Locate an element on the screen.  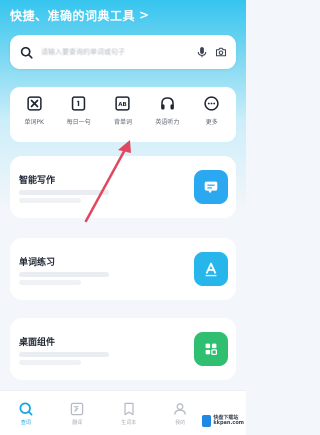
tab-search: 查词 is located at coordinates (26, 413).